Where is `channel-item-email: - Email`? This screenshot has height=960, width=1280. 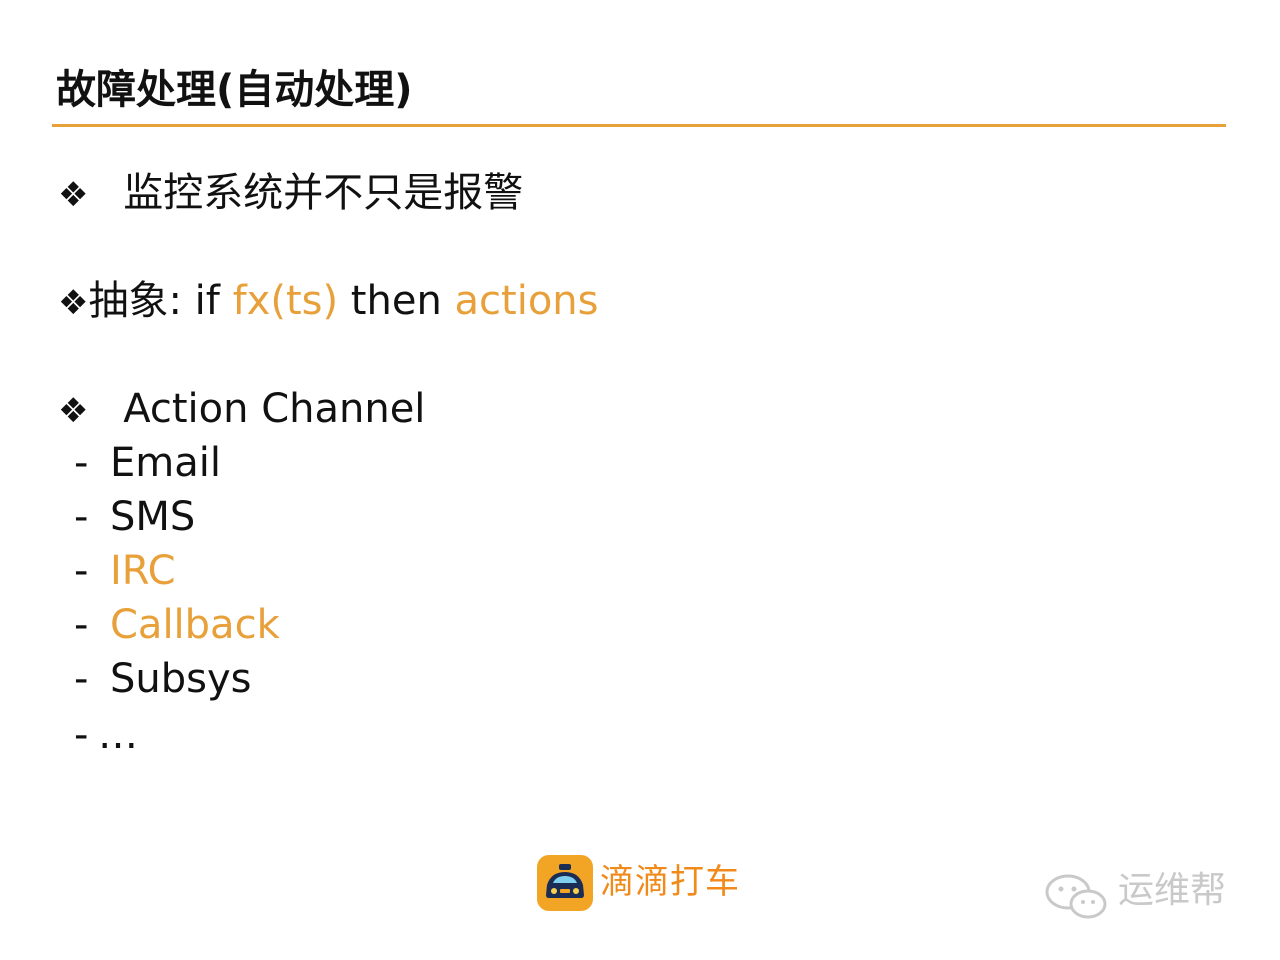
channel-item-email: - Email is located at coordinates (147, 463).